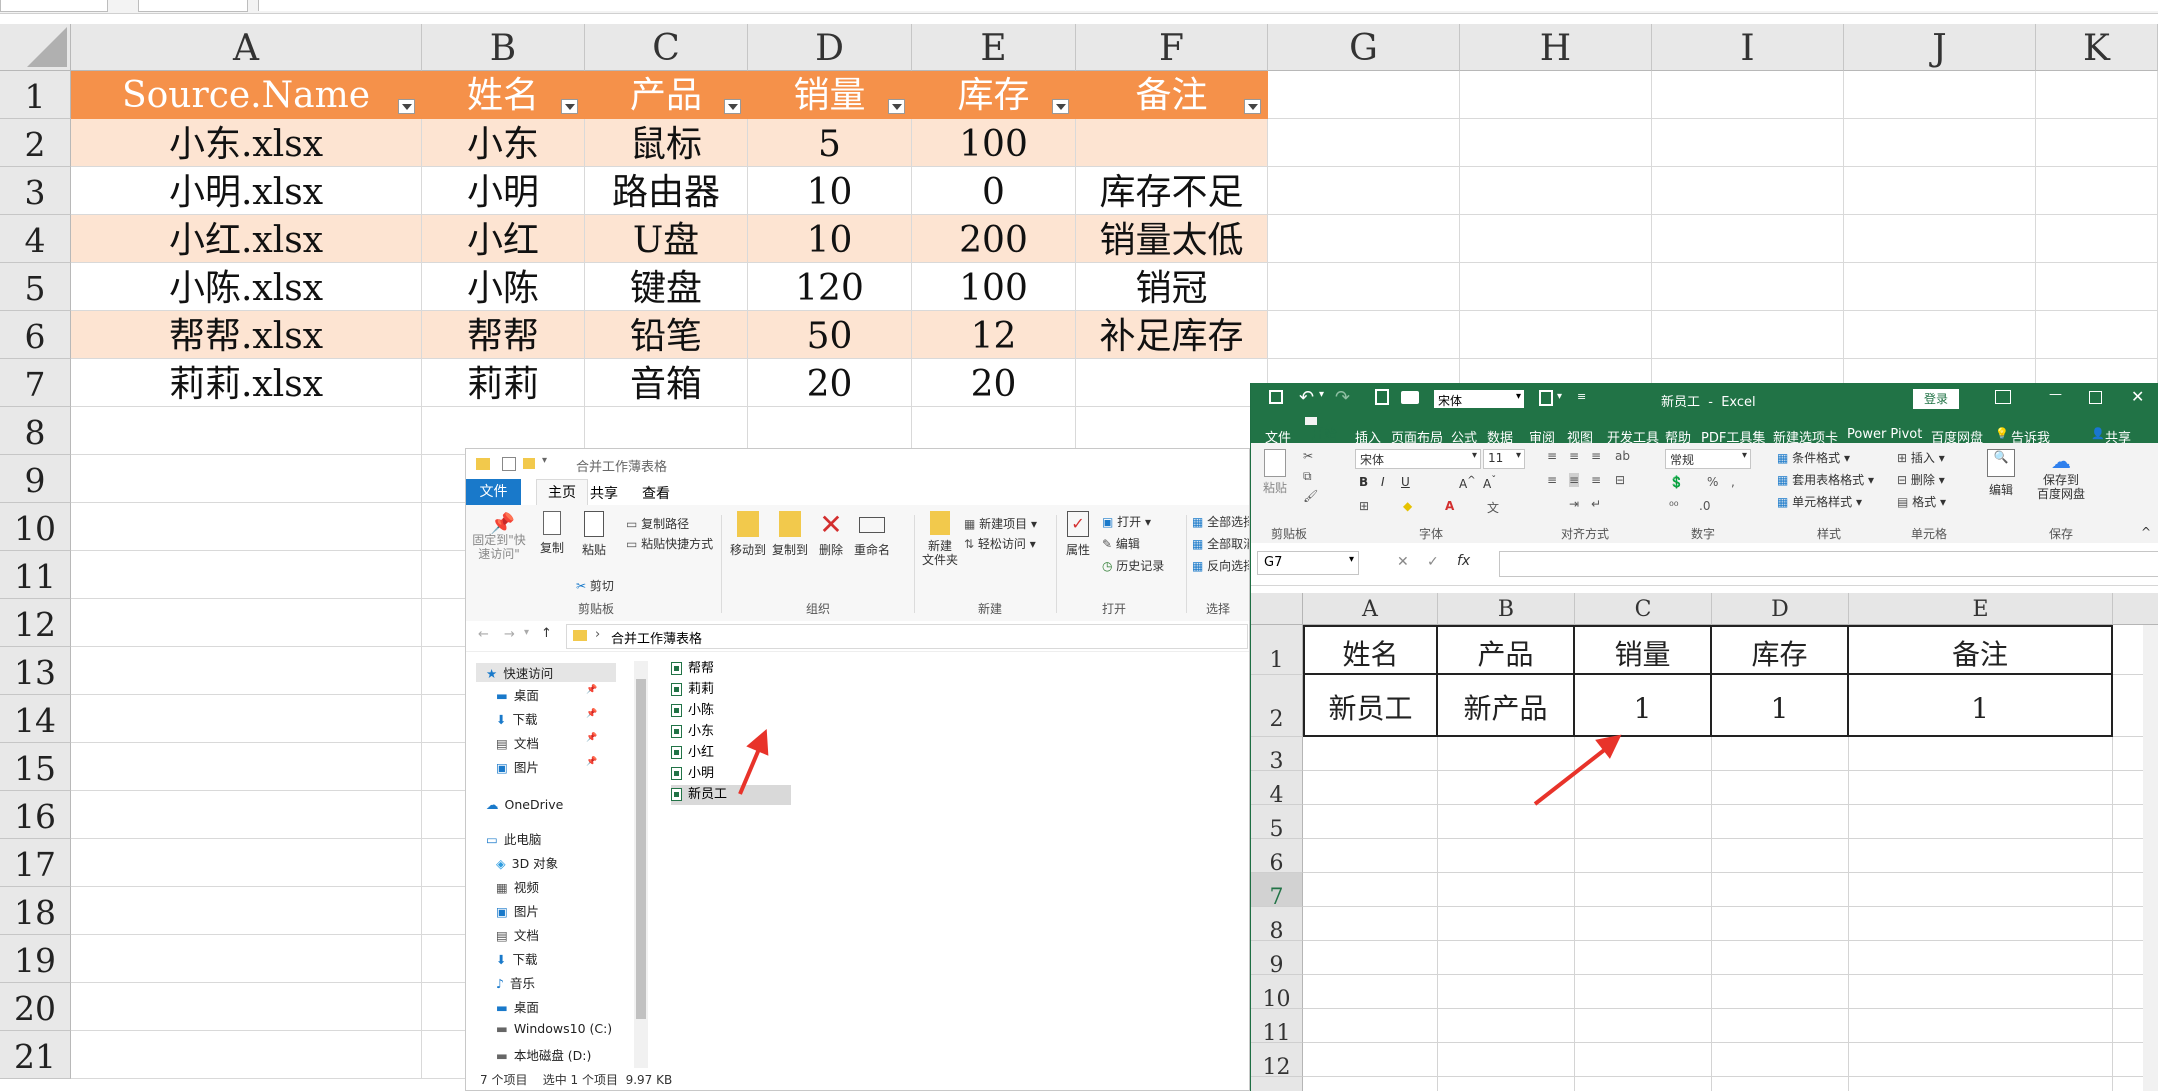 The width and height of the screenshot is (2158, 1091). What do you see at coordinates (1277, 823) in the screenshot?
I see `row-header: 5` at bounding box center [1277, 823].